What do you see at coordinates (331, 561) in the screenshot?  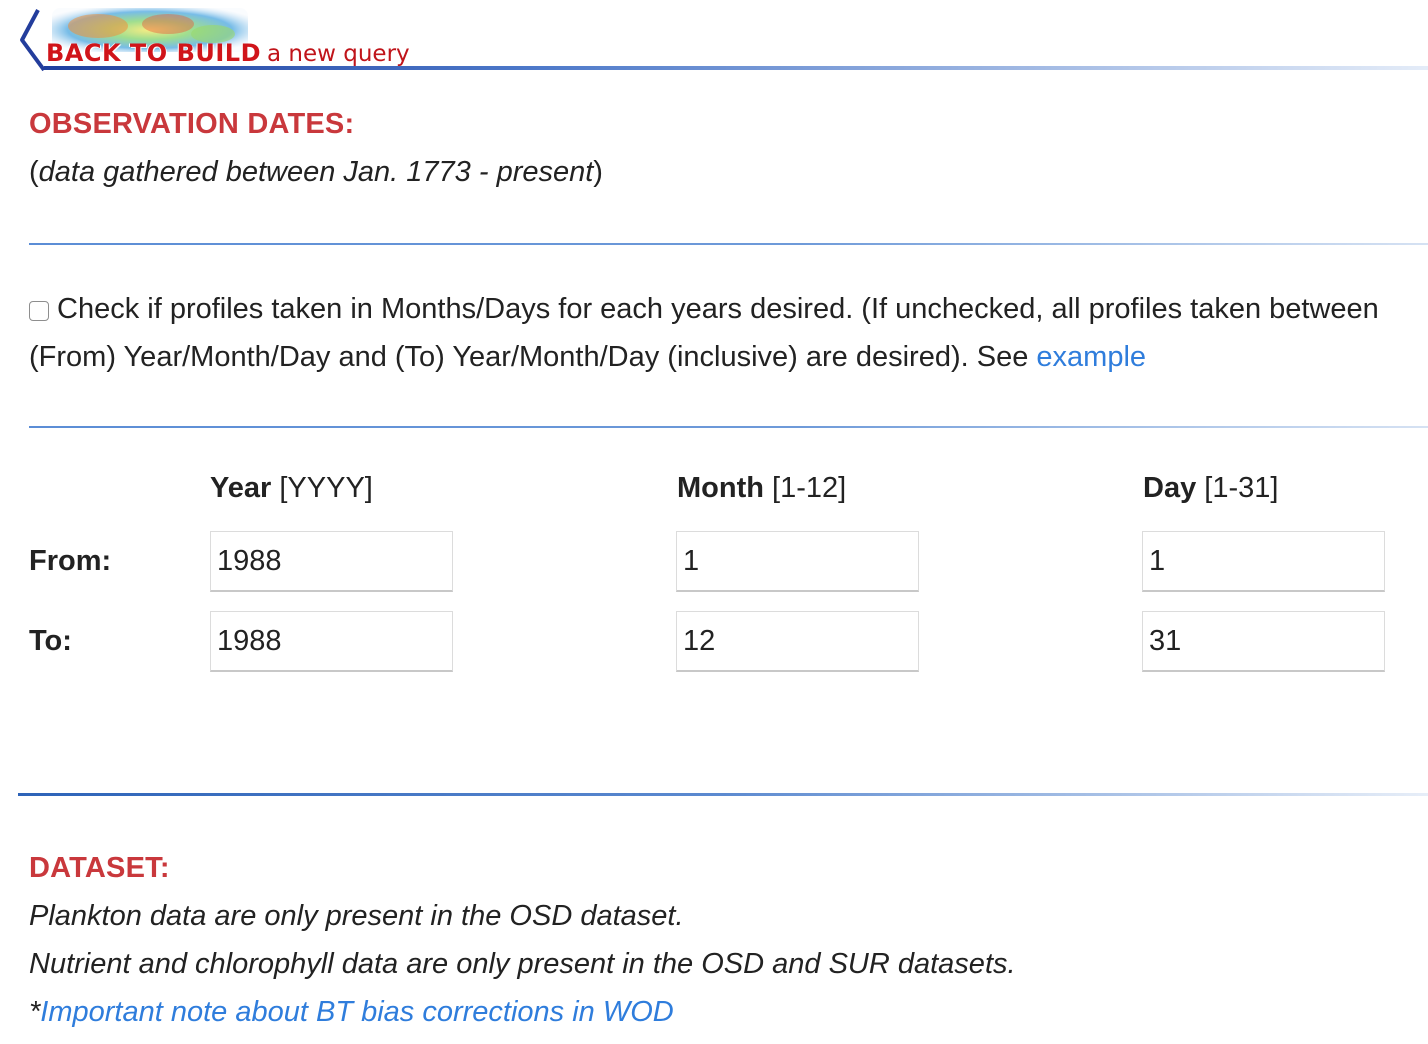 I see `from-year-input: 1988` at bounding box center [331, 561].